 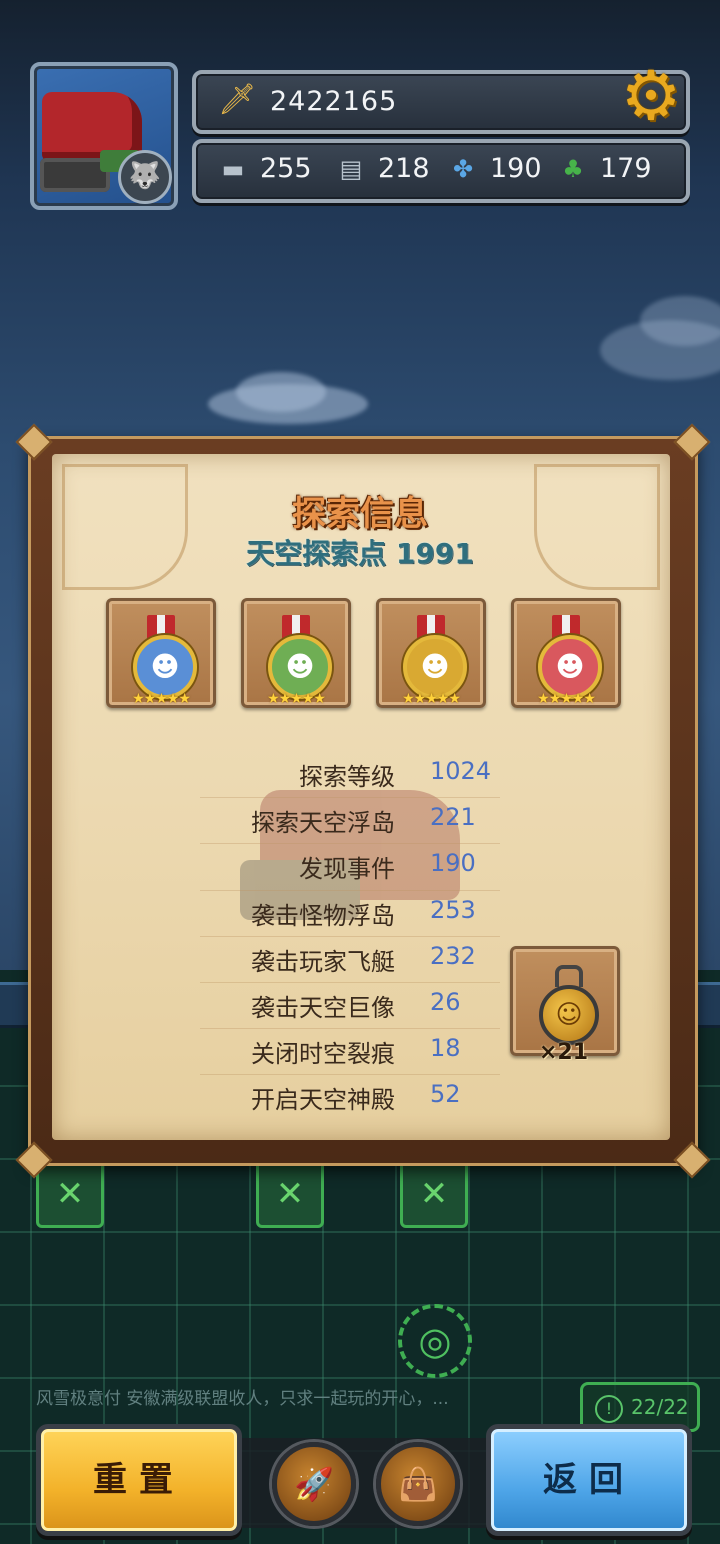 I want to click on reward-count: ×21, so click(x=564, y=1052).